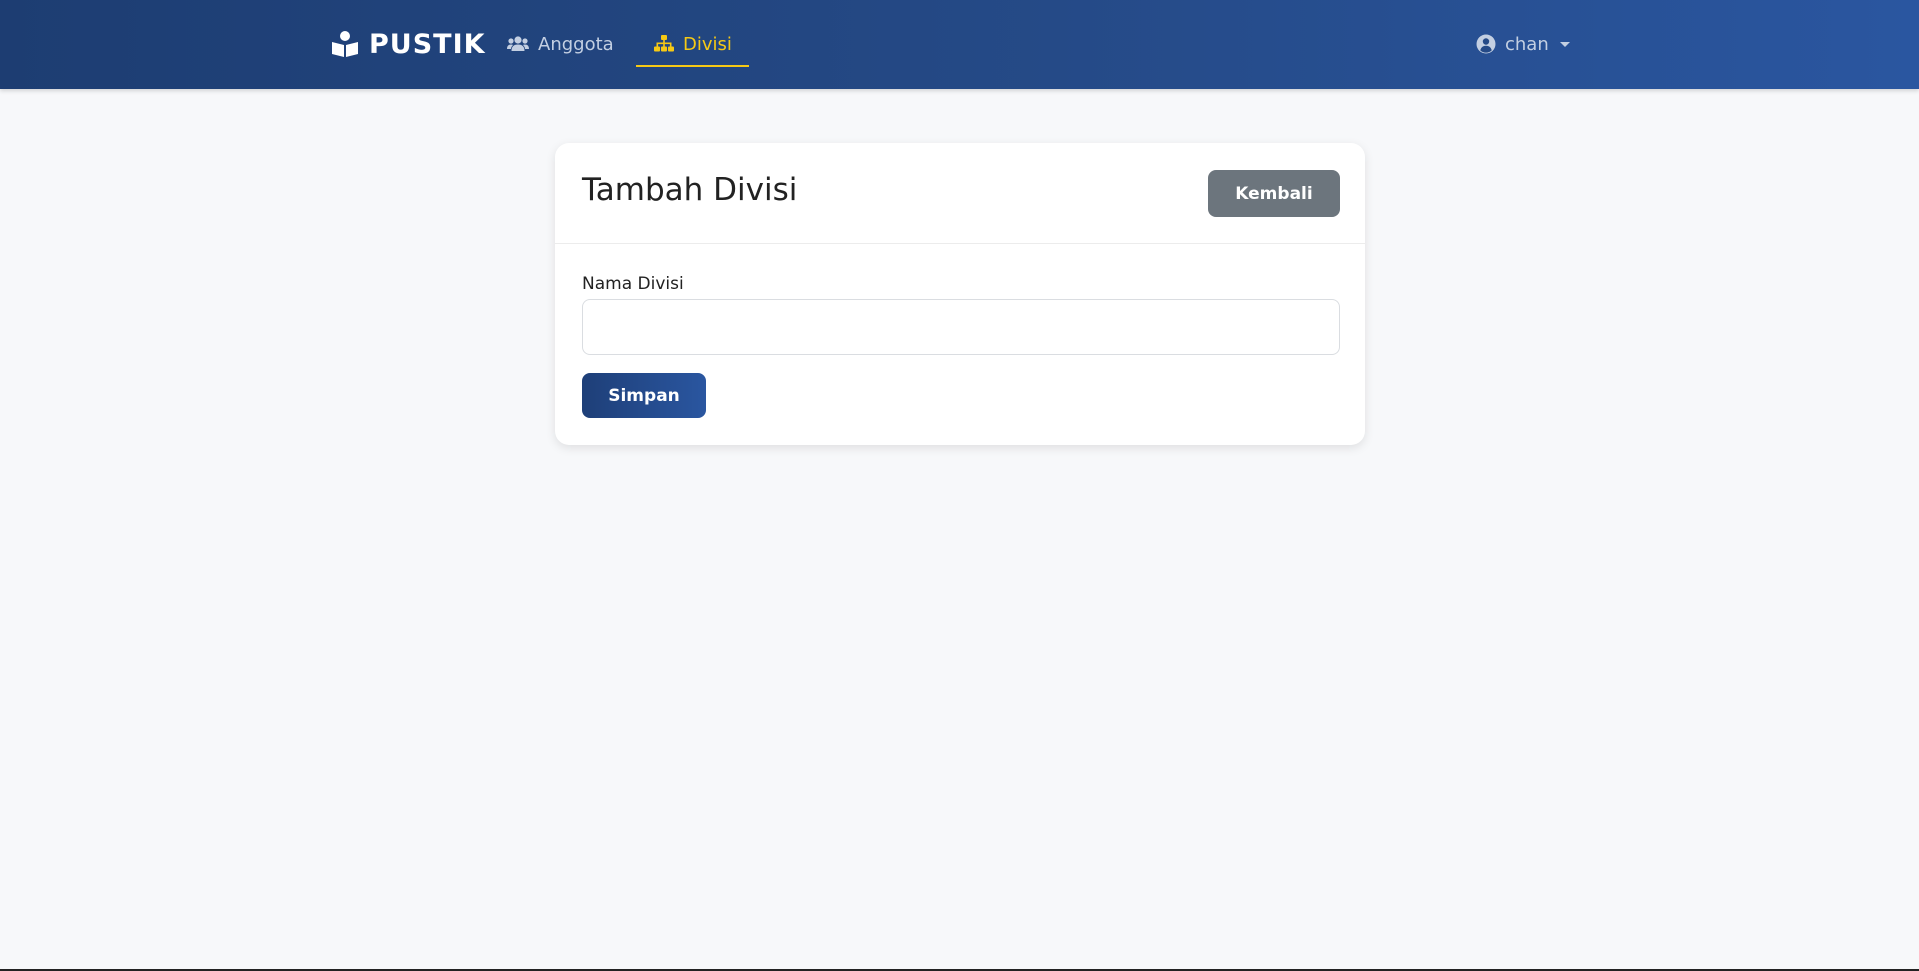 The image size is (1919, 971). What do you see at coordinates (664, 44) in the screenshot?
I see `sitemap-icon` at bounding box center [664, 44].